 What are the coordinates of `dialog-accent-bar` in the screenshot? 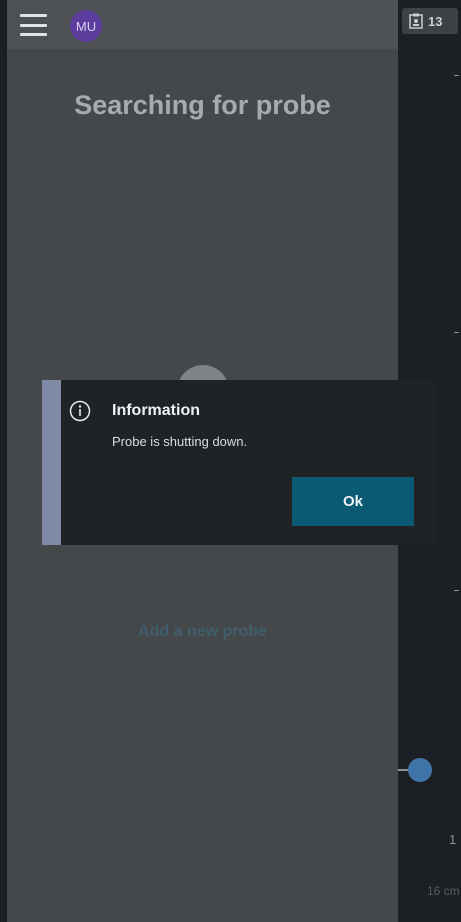 It's located at (51, 462).